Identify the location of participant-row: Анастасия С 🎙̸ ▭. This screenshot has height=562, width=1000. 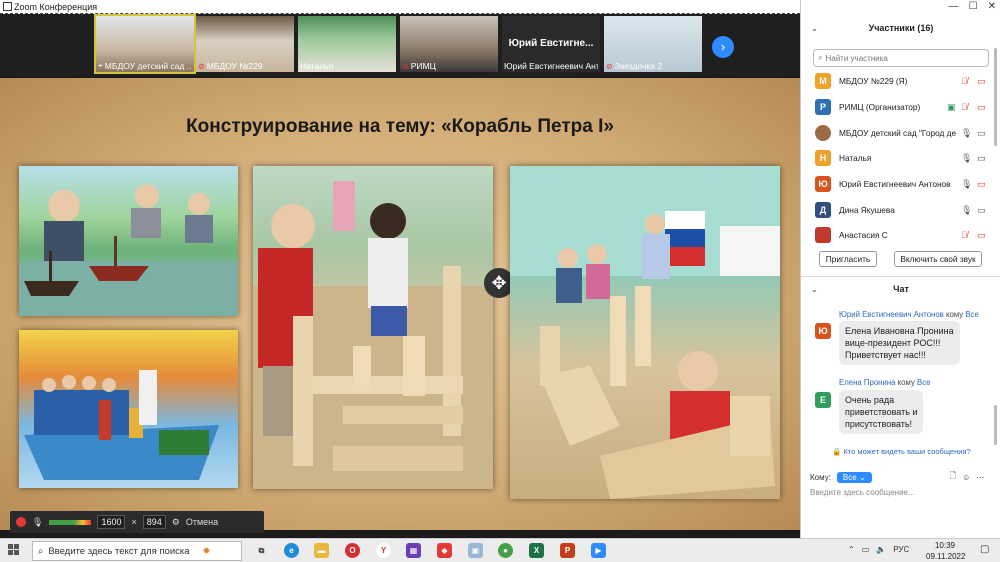
(897, 235).